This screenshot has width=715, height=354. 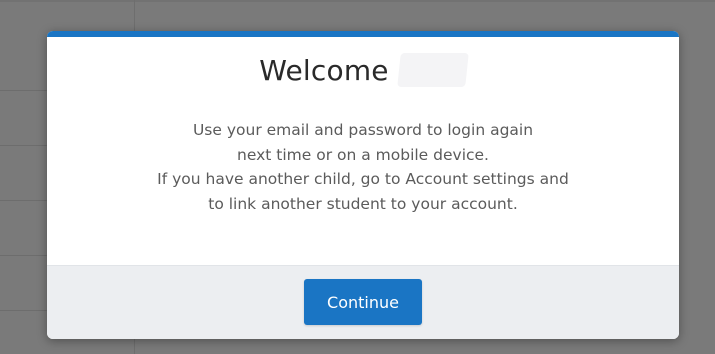 What do you see at coordinates (363, 154) in the screenshot?
I see `dialog-message-line: next time or on a mobile device.` at bounding box center [363, 154].